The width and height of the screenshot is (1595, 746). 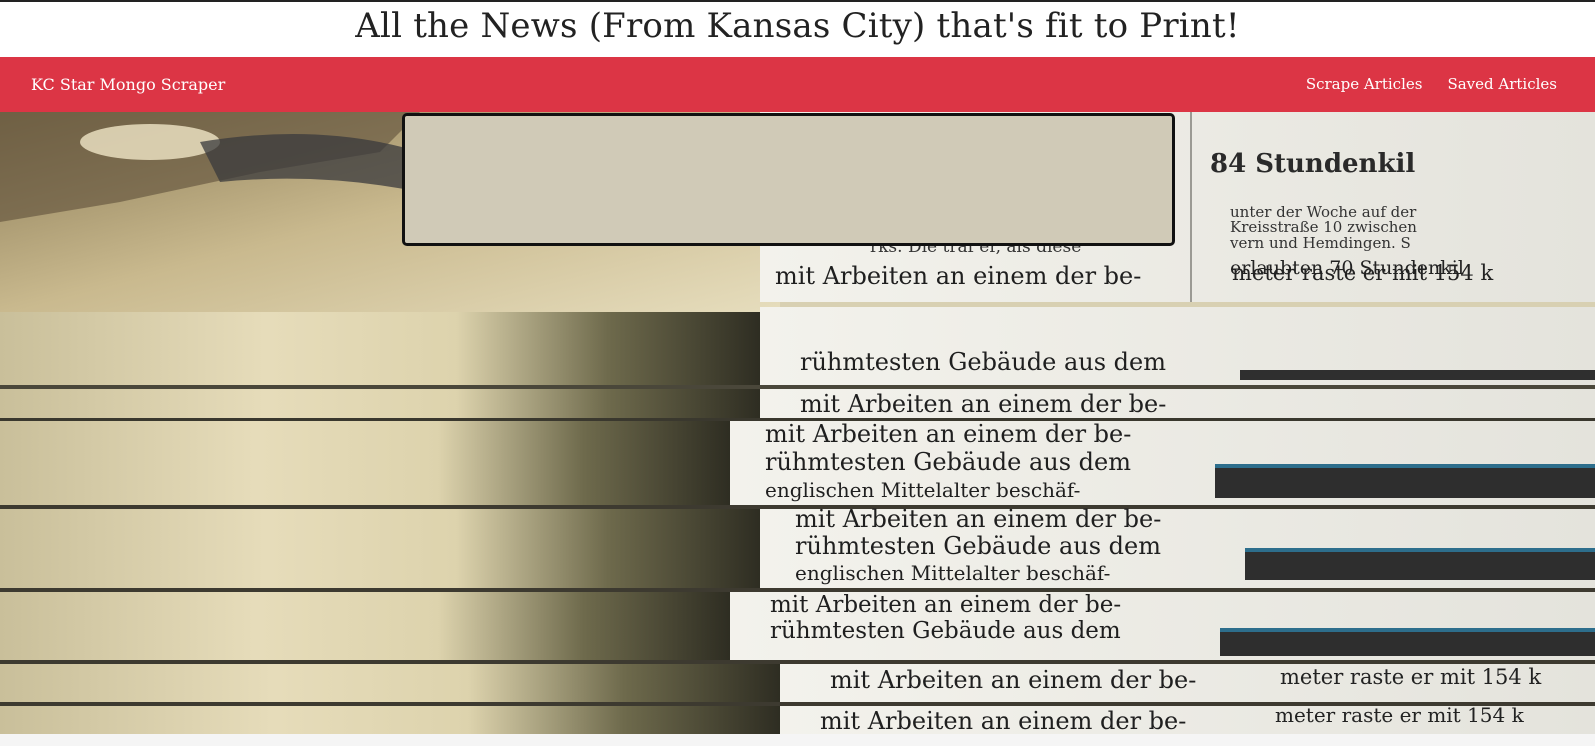 What do you see at coordinates (1312, 164) in the screenshot?
I see `paper-header-text: 84 Stundenkil` at bounding box center [1312, 164].